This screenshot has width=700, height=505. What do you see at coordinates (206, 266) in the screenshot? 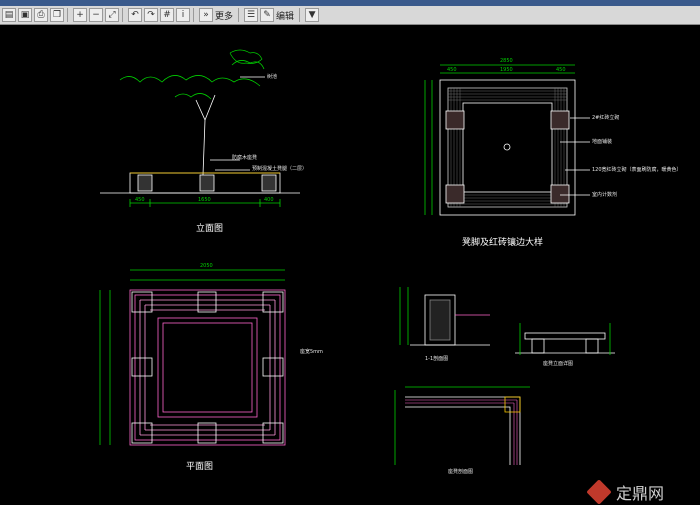
I see `dim-plan-top: 2050` at bounding box center [206, 266].